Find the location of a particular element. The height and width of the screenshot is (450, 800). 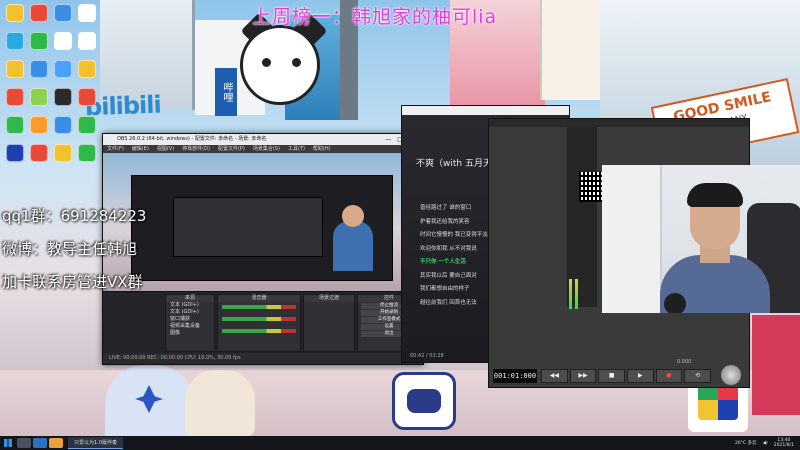

source-item: 视频采集设备 is located at coordinates (190, 326).